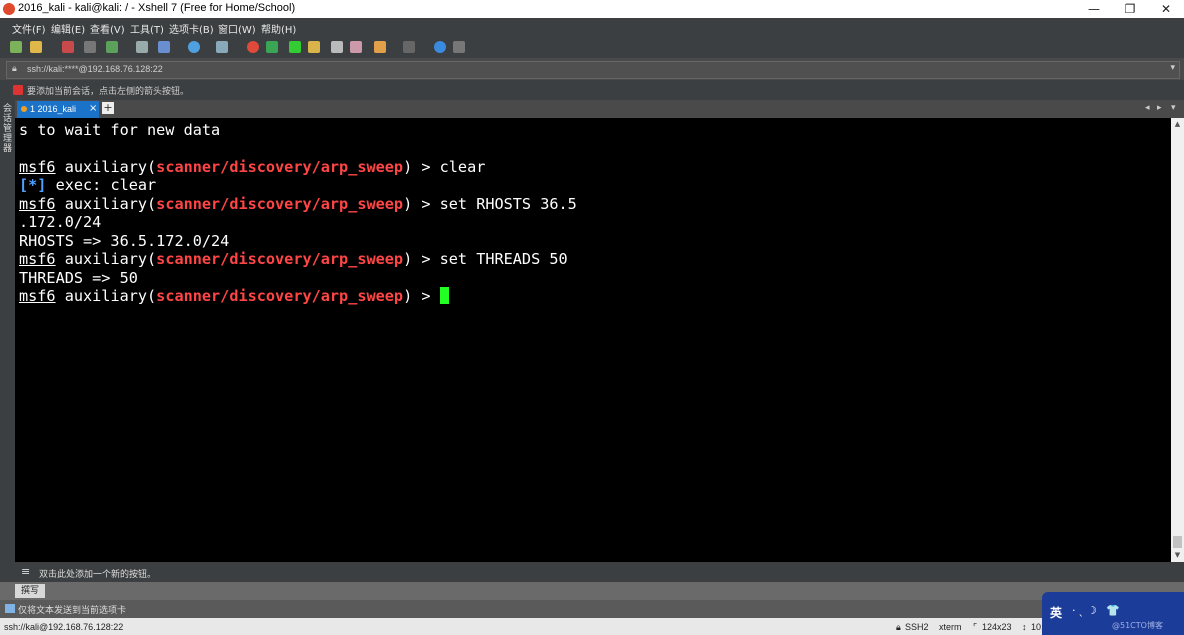  Describe the element at coordinates (194, 47) in the screenshot. I see `globe-icon` at that location.